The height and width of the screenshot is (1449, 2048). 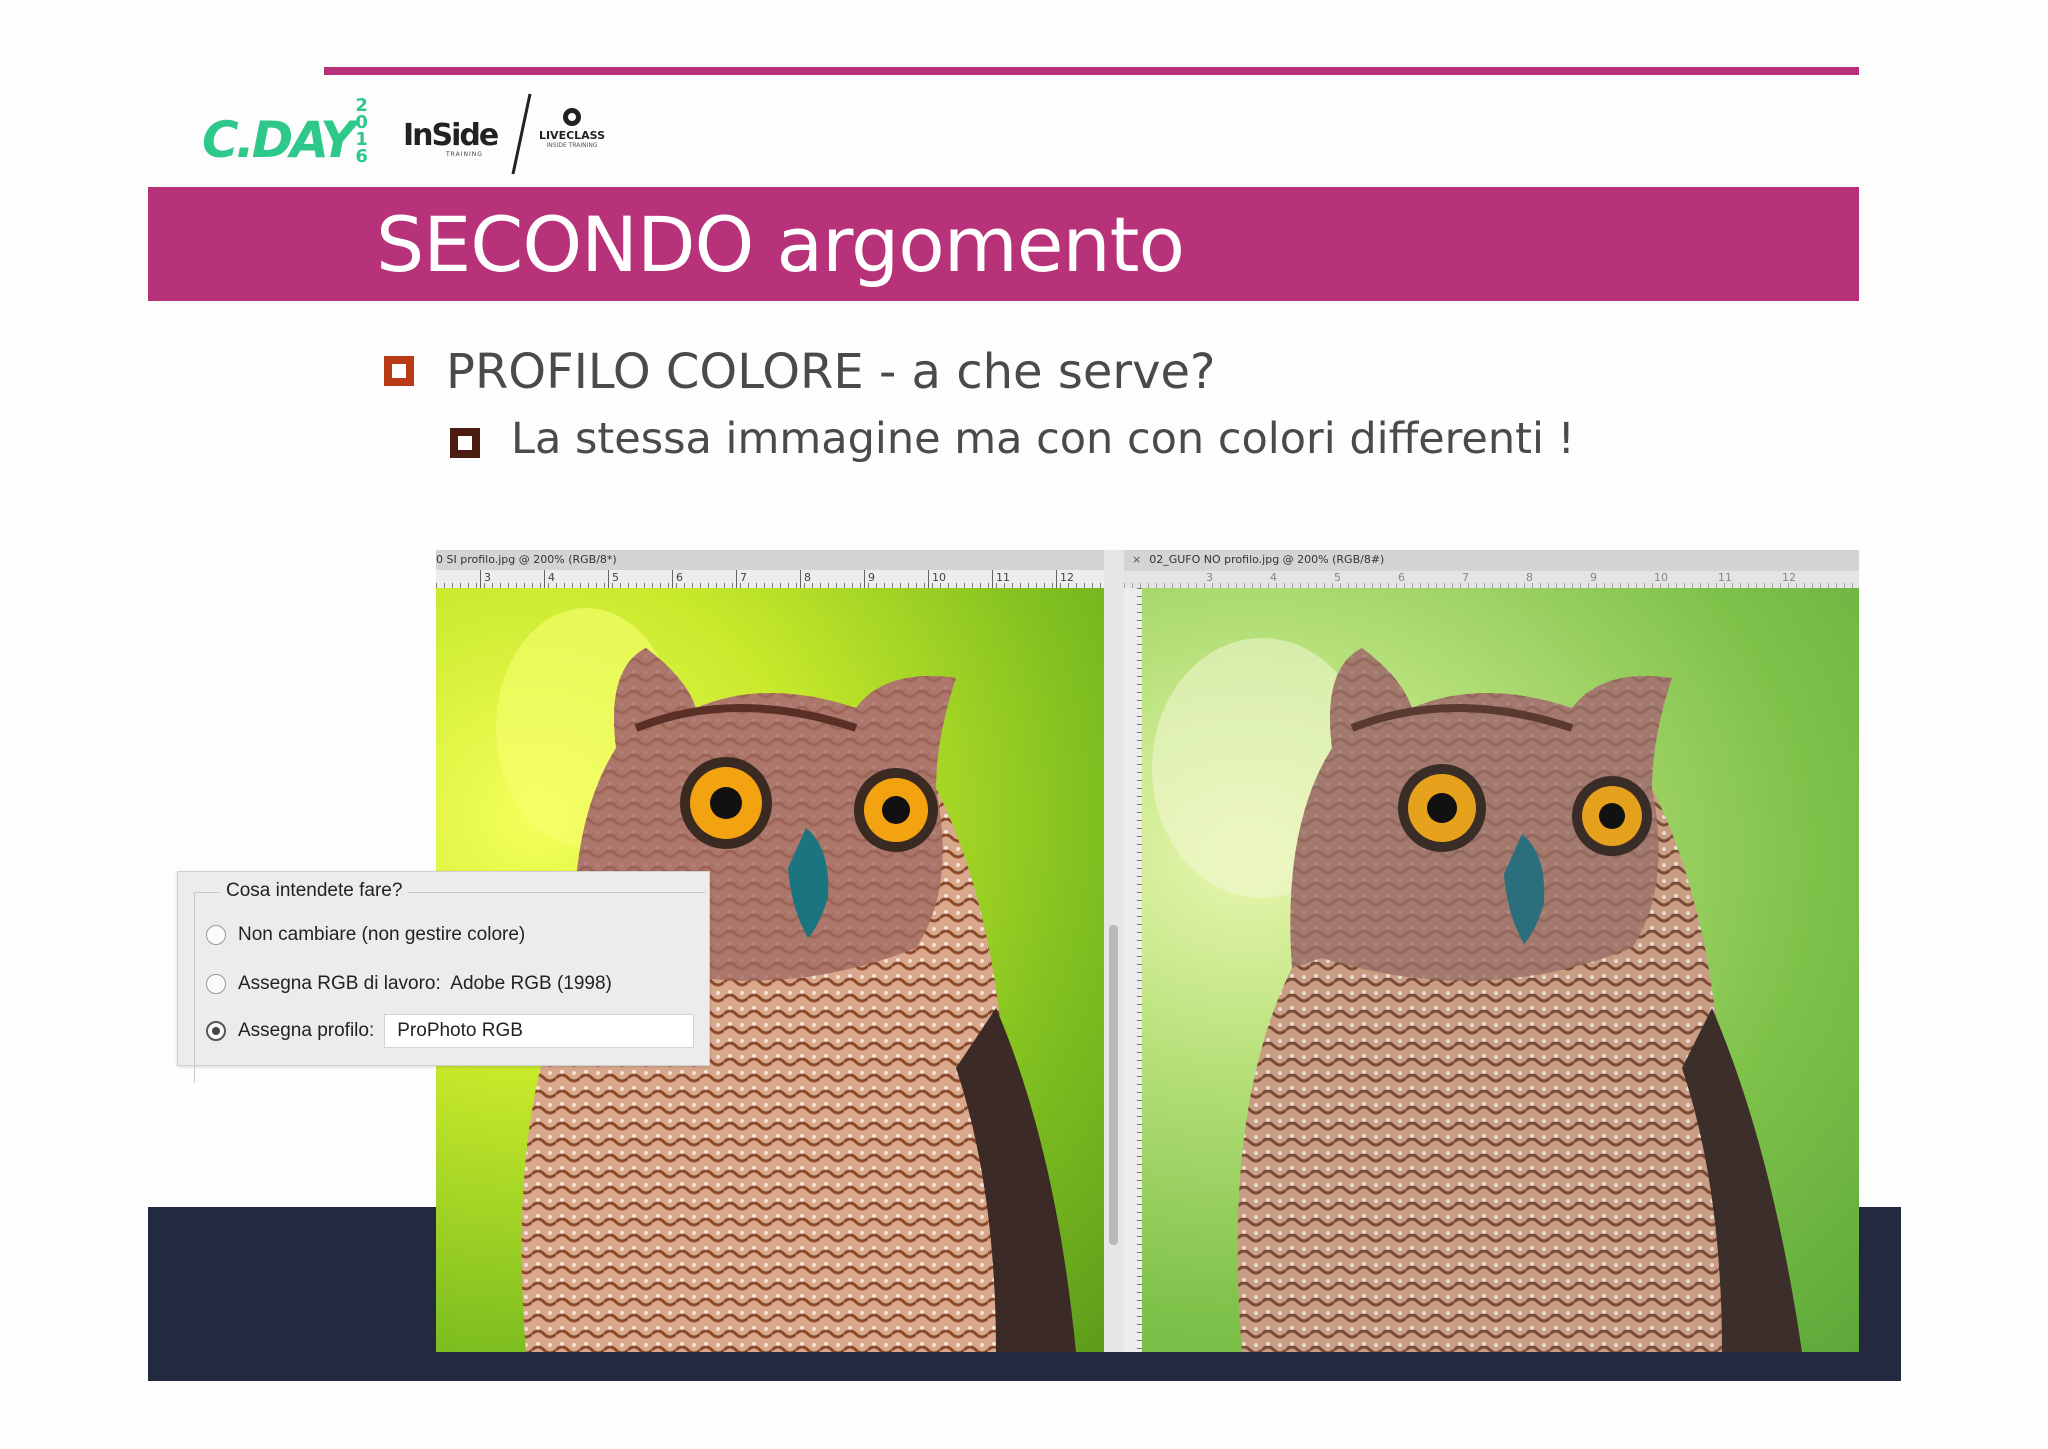 What do you see at coordinates (572, 128) in the screenshot?
I see `liveclass-logo: LIVECLASS INSIDE TRAINING` at bounding box center [572, 128].